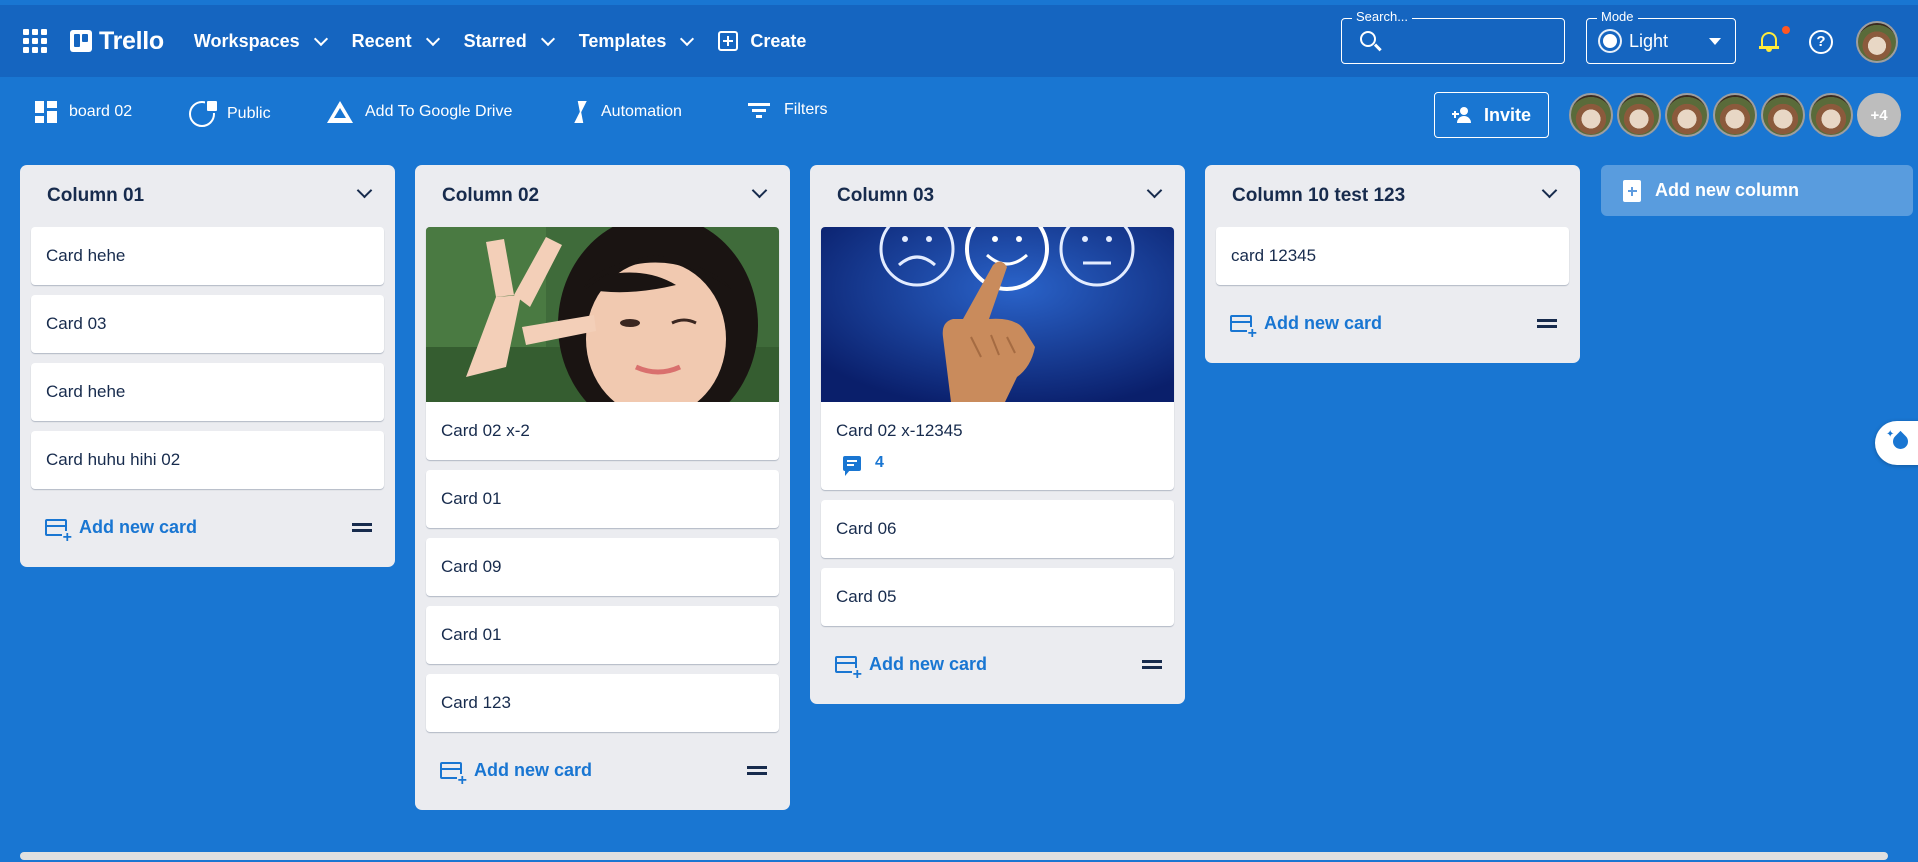 This screenshot has height=862, width=1918. What do you see at coordinates (928, 663) in the screenshot?
I see `add-card-label: Add new card` at bounding box center [928, 663].